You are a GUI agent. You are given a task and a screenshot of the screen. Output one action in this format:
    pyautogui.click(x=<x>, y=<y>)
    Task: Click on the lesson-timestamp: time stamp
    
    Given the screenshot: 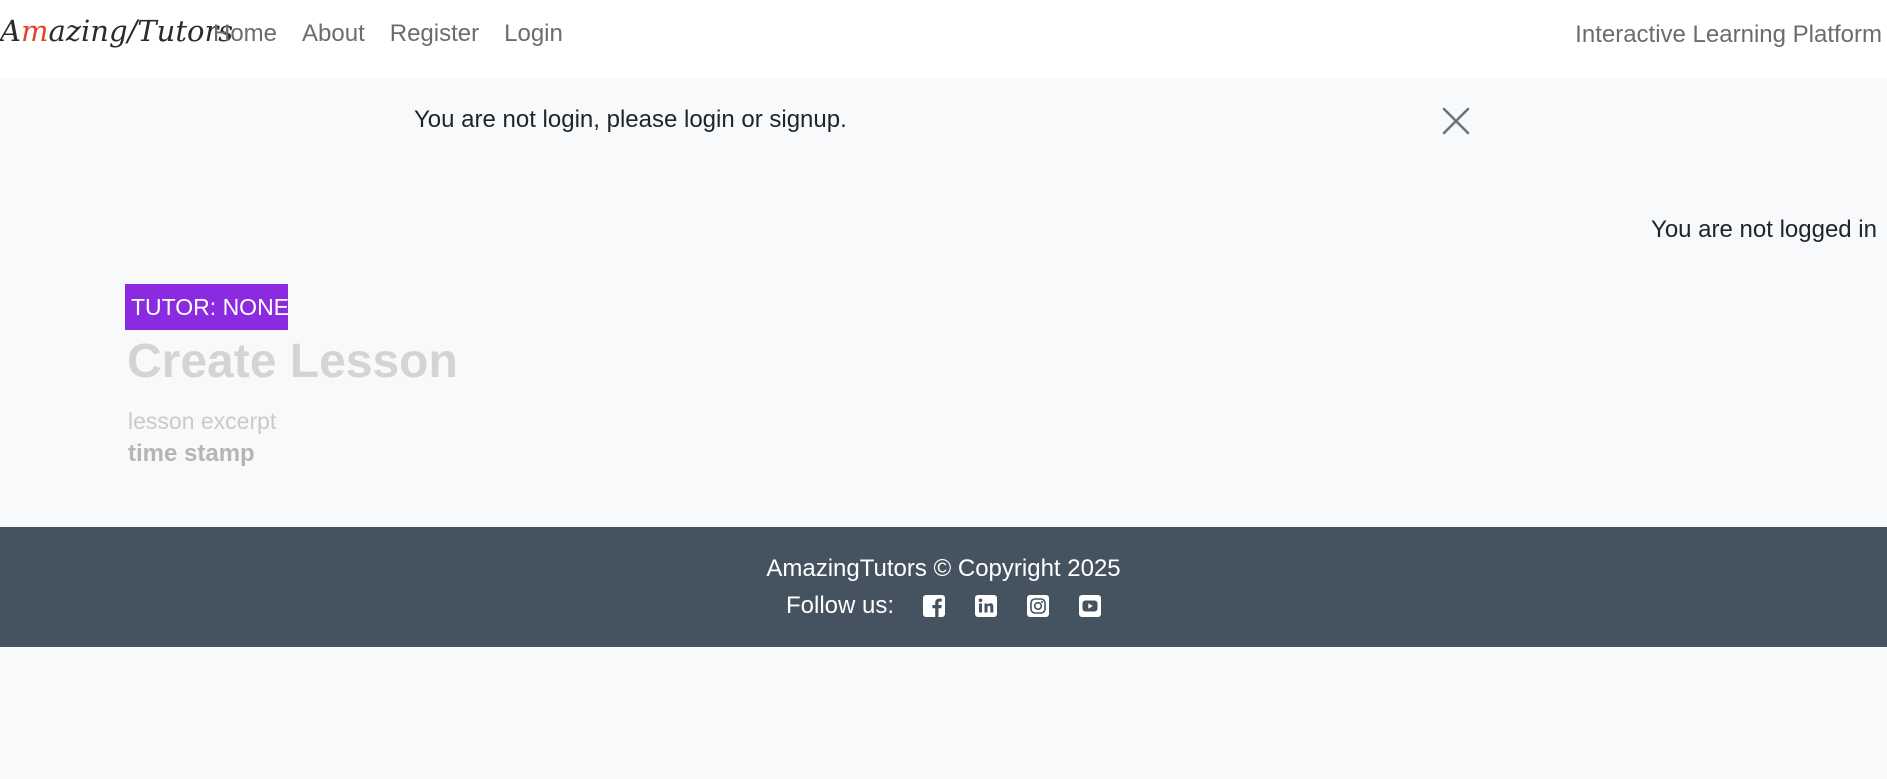 What is the action you would take?
    pyautogui.click(x=191, y=453)
    